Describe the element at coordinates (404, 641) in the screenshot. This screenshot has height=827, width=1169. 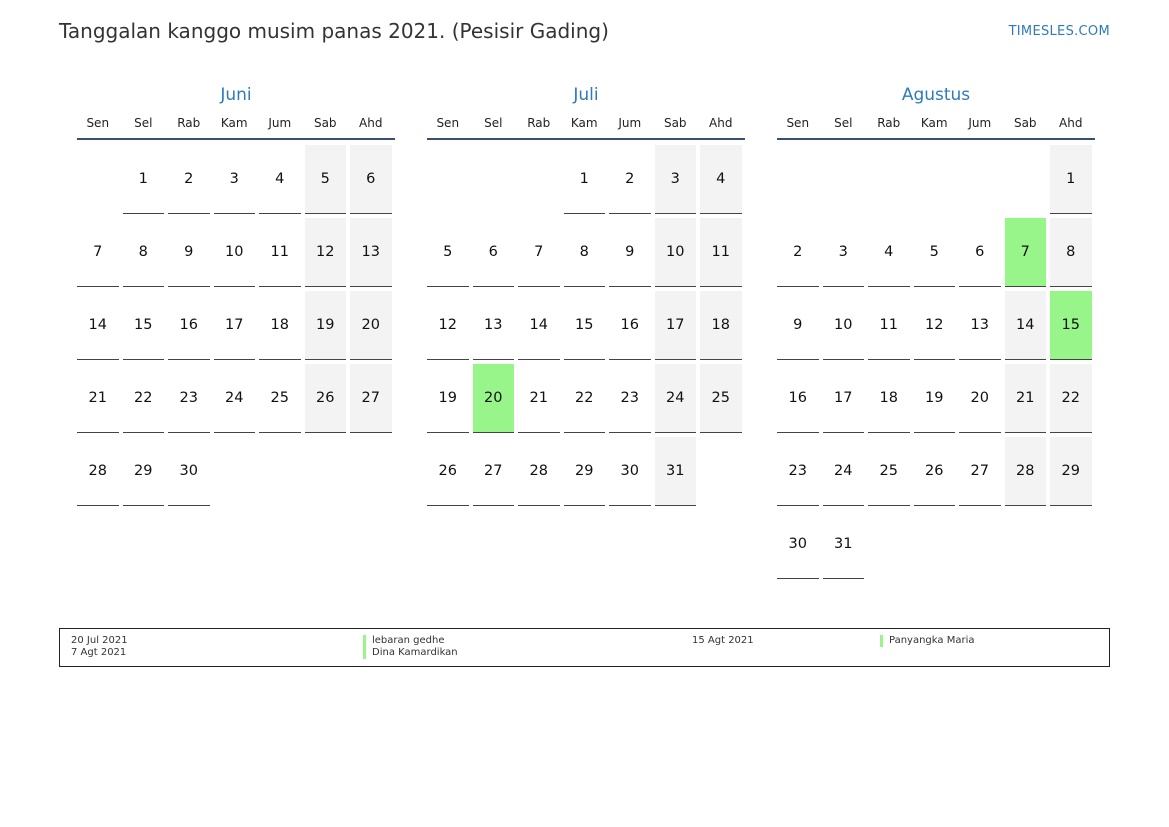
I see `legend-holiday-name: lebaran gedhe` at that location.